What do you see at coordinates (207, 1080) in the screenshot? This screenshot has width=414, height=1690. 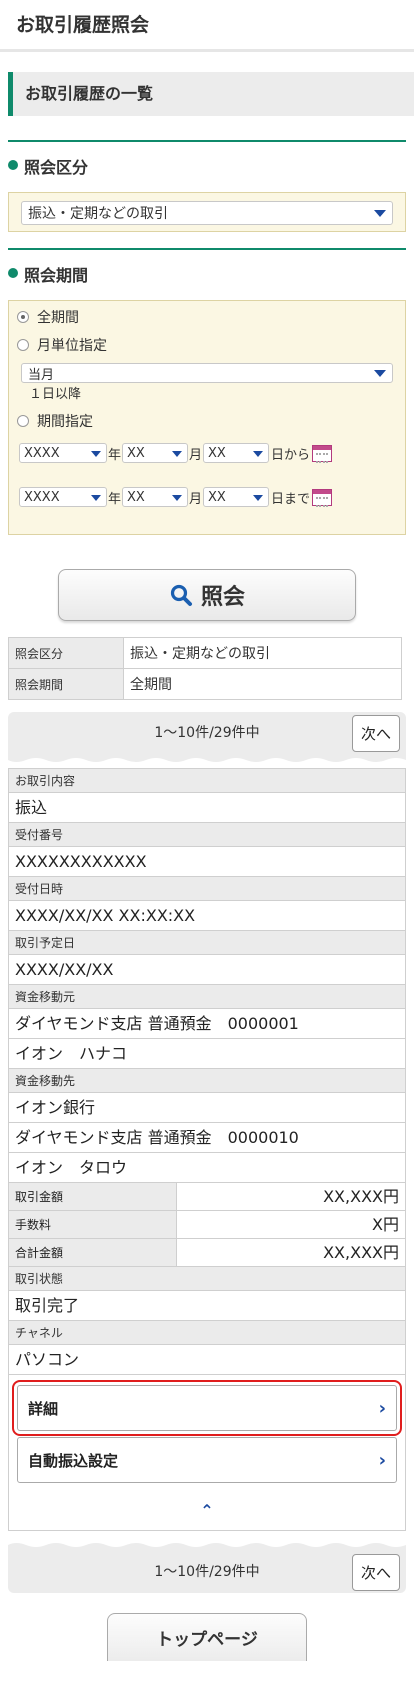 I see `to-label: 資金移動先` at bounding box center [207, 1080].